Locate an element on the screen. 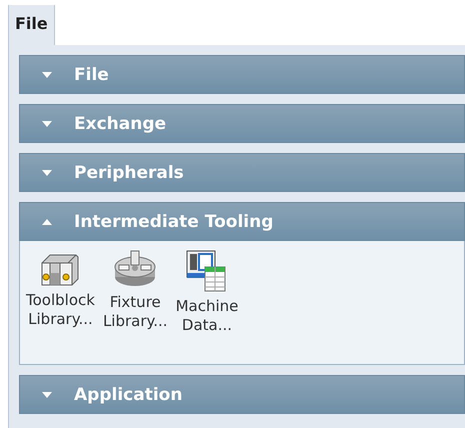  section-header: File is located at coordinates (242, 74).